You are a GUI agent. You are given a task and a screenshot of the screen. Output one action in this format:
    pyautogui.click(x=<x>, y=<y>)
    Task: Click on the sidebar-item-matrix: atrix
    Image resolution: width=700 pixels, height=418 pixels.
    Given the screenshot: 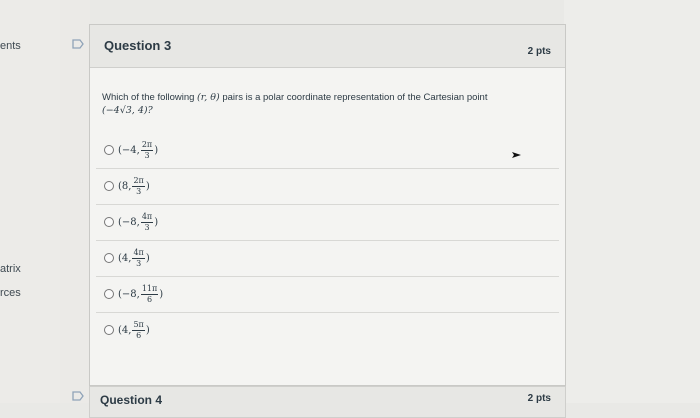 What is the action you would take?
    pyautogui.click(x=10, y=269)
    